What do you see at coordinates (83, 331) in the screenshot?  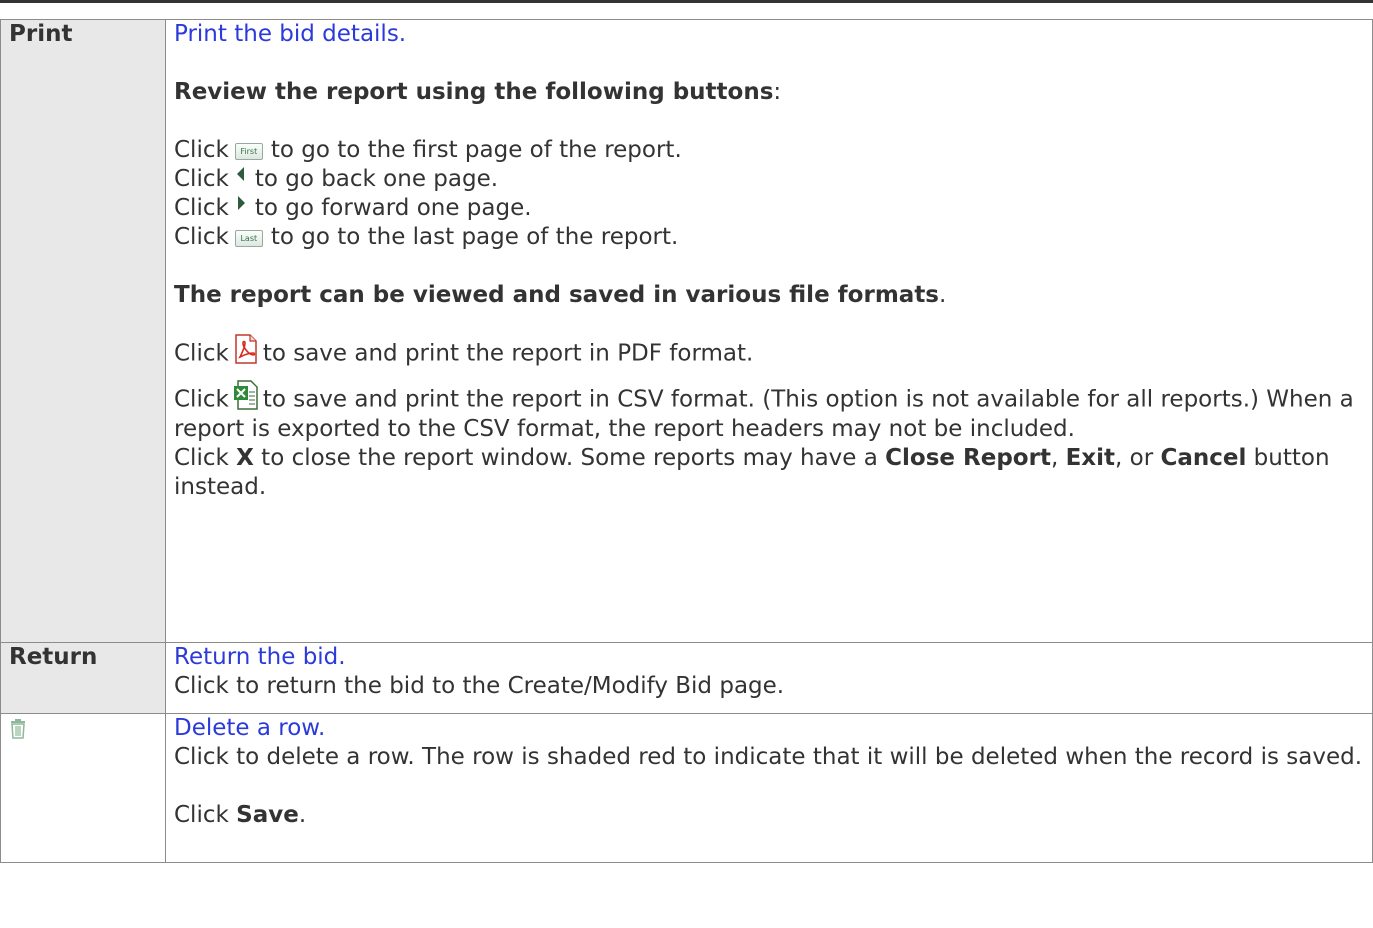 I see `key-cell-print: Print` at bounding box center [83, 331].